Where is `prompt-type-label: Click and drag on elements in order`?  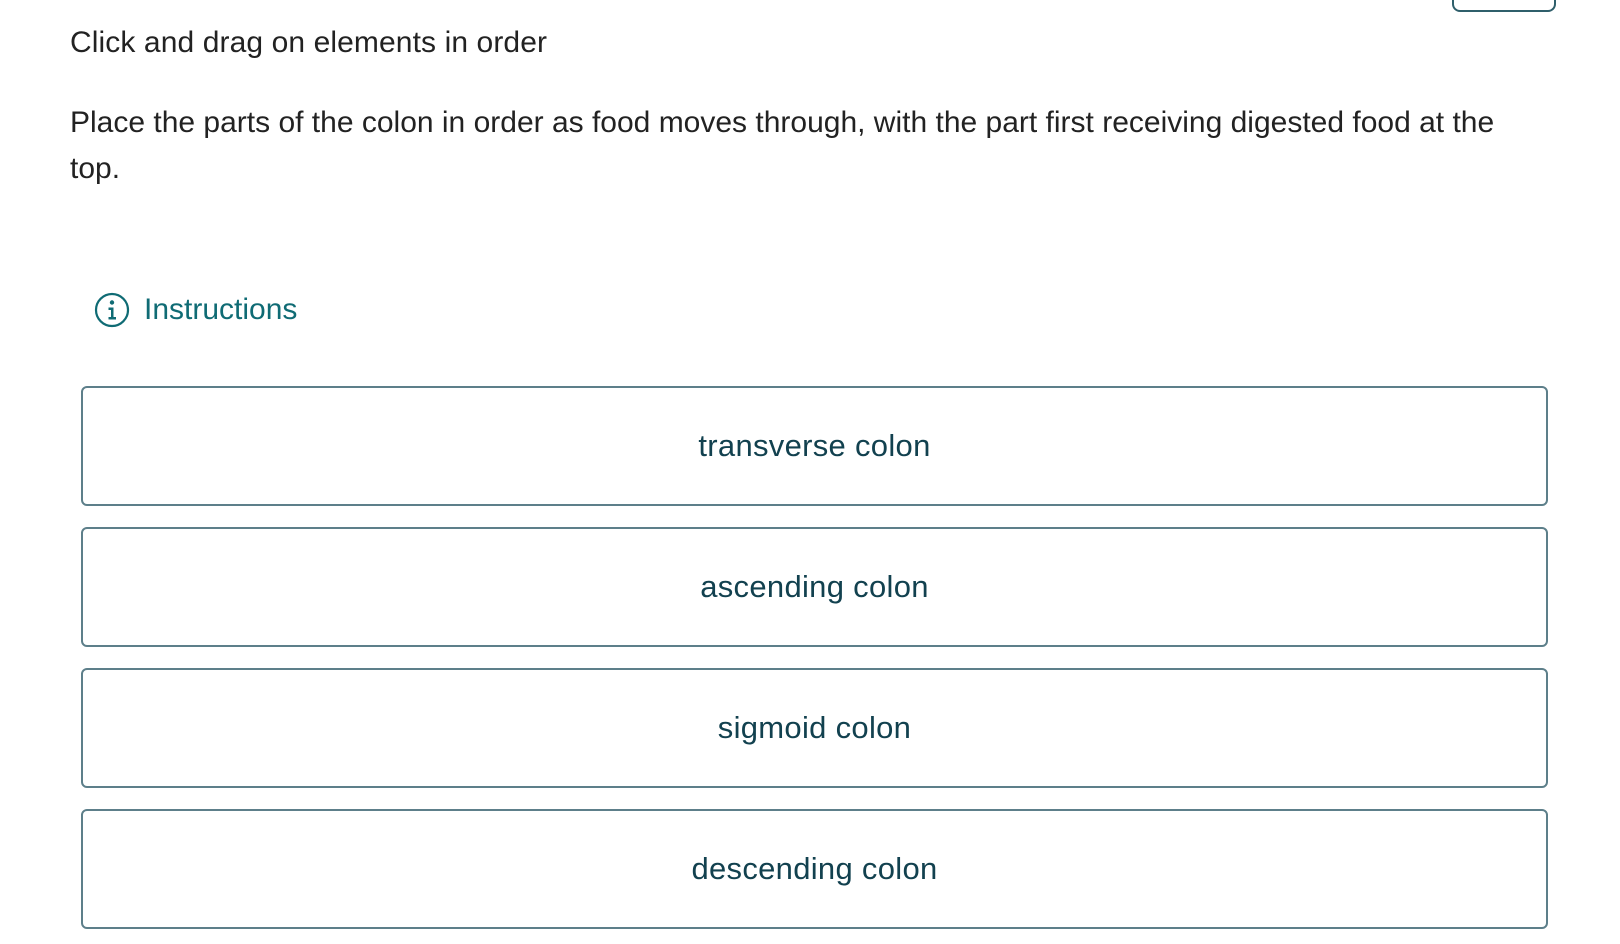 prompt-type-label: Click and drag on elements in order is located at coordinates (309, 42).